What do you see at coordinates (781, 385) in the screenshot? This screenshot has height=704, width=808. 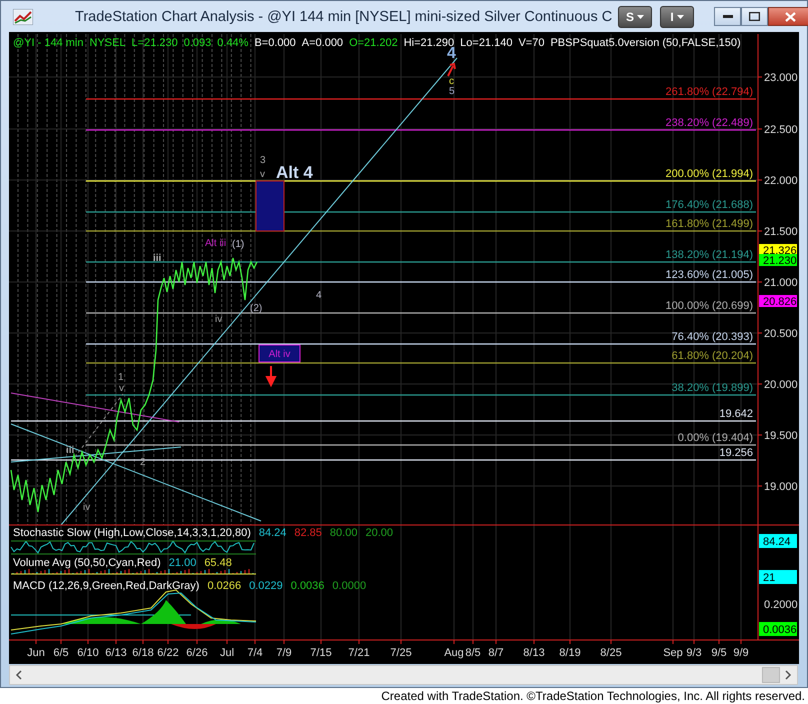 I see `price-axis-label: 20.000` at bounding box center [781, 385].